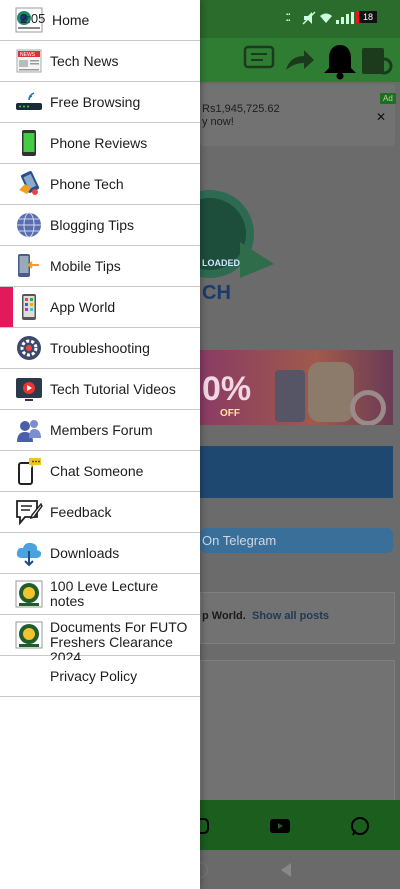 The height and width of the screenshot is (889, 400). I want to click on drawer-item-label: Tech News, so click(84, 61).